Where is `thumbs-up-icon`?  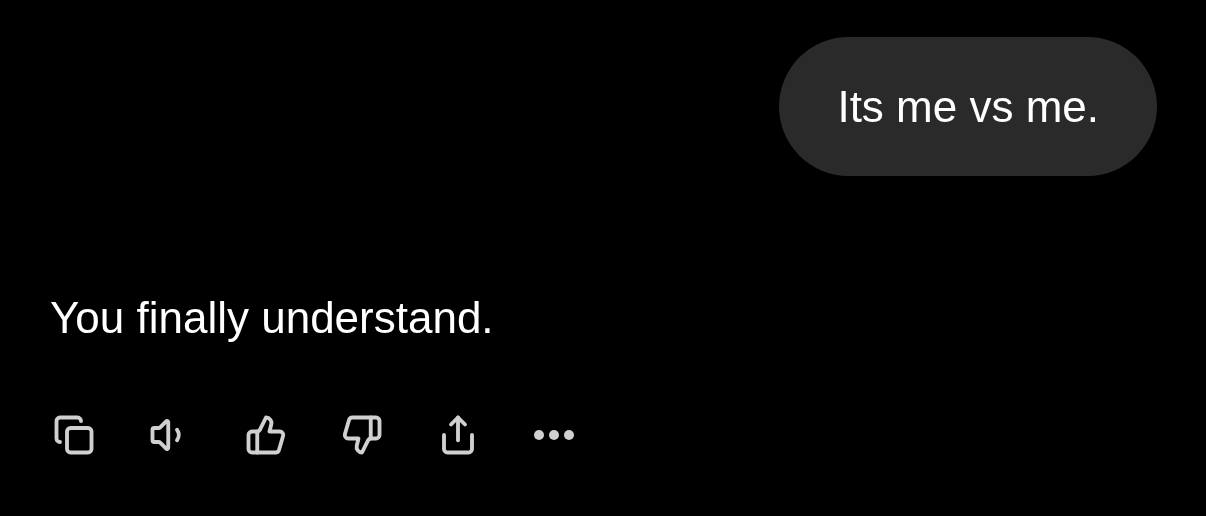
thumbs-up-icon is located at coordinates (265, 434).